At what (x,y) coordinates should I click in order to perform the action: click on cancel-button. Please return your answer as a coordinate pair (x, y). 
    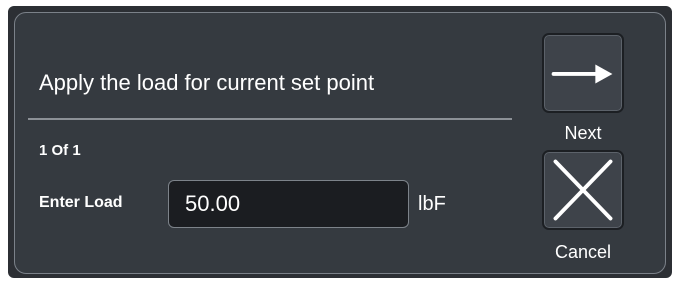
    Looking at the image, I should click on (583, 190).